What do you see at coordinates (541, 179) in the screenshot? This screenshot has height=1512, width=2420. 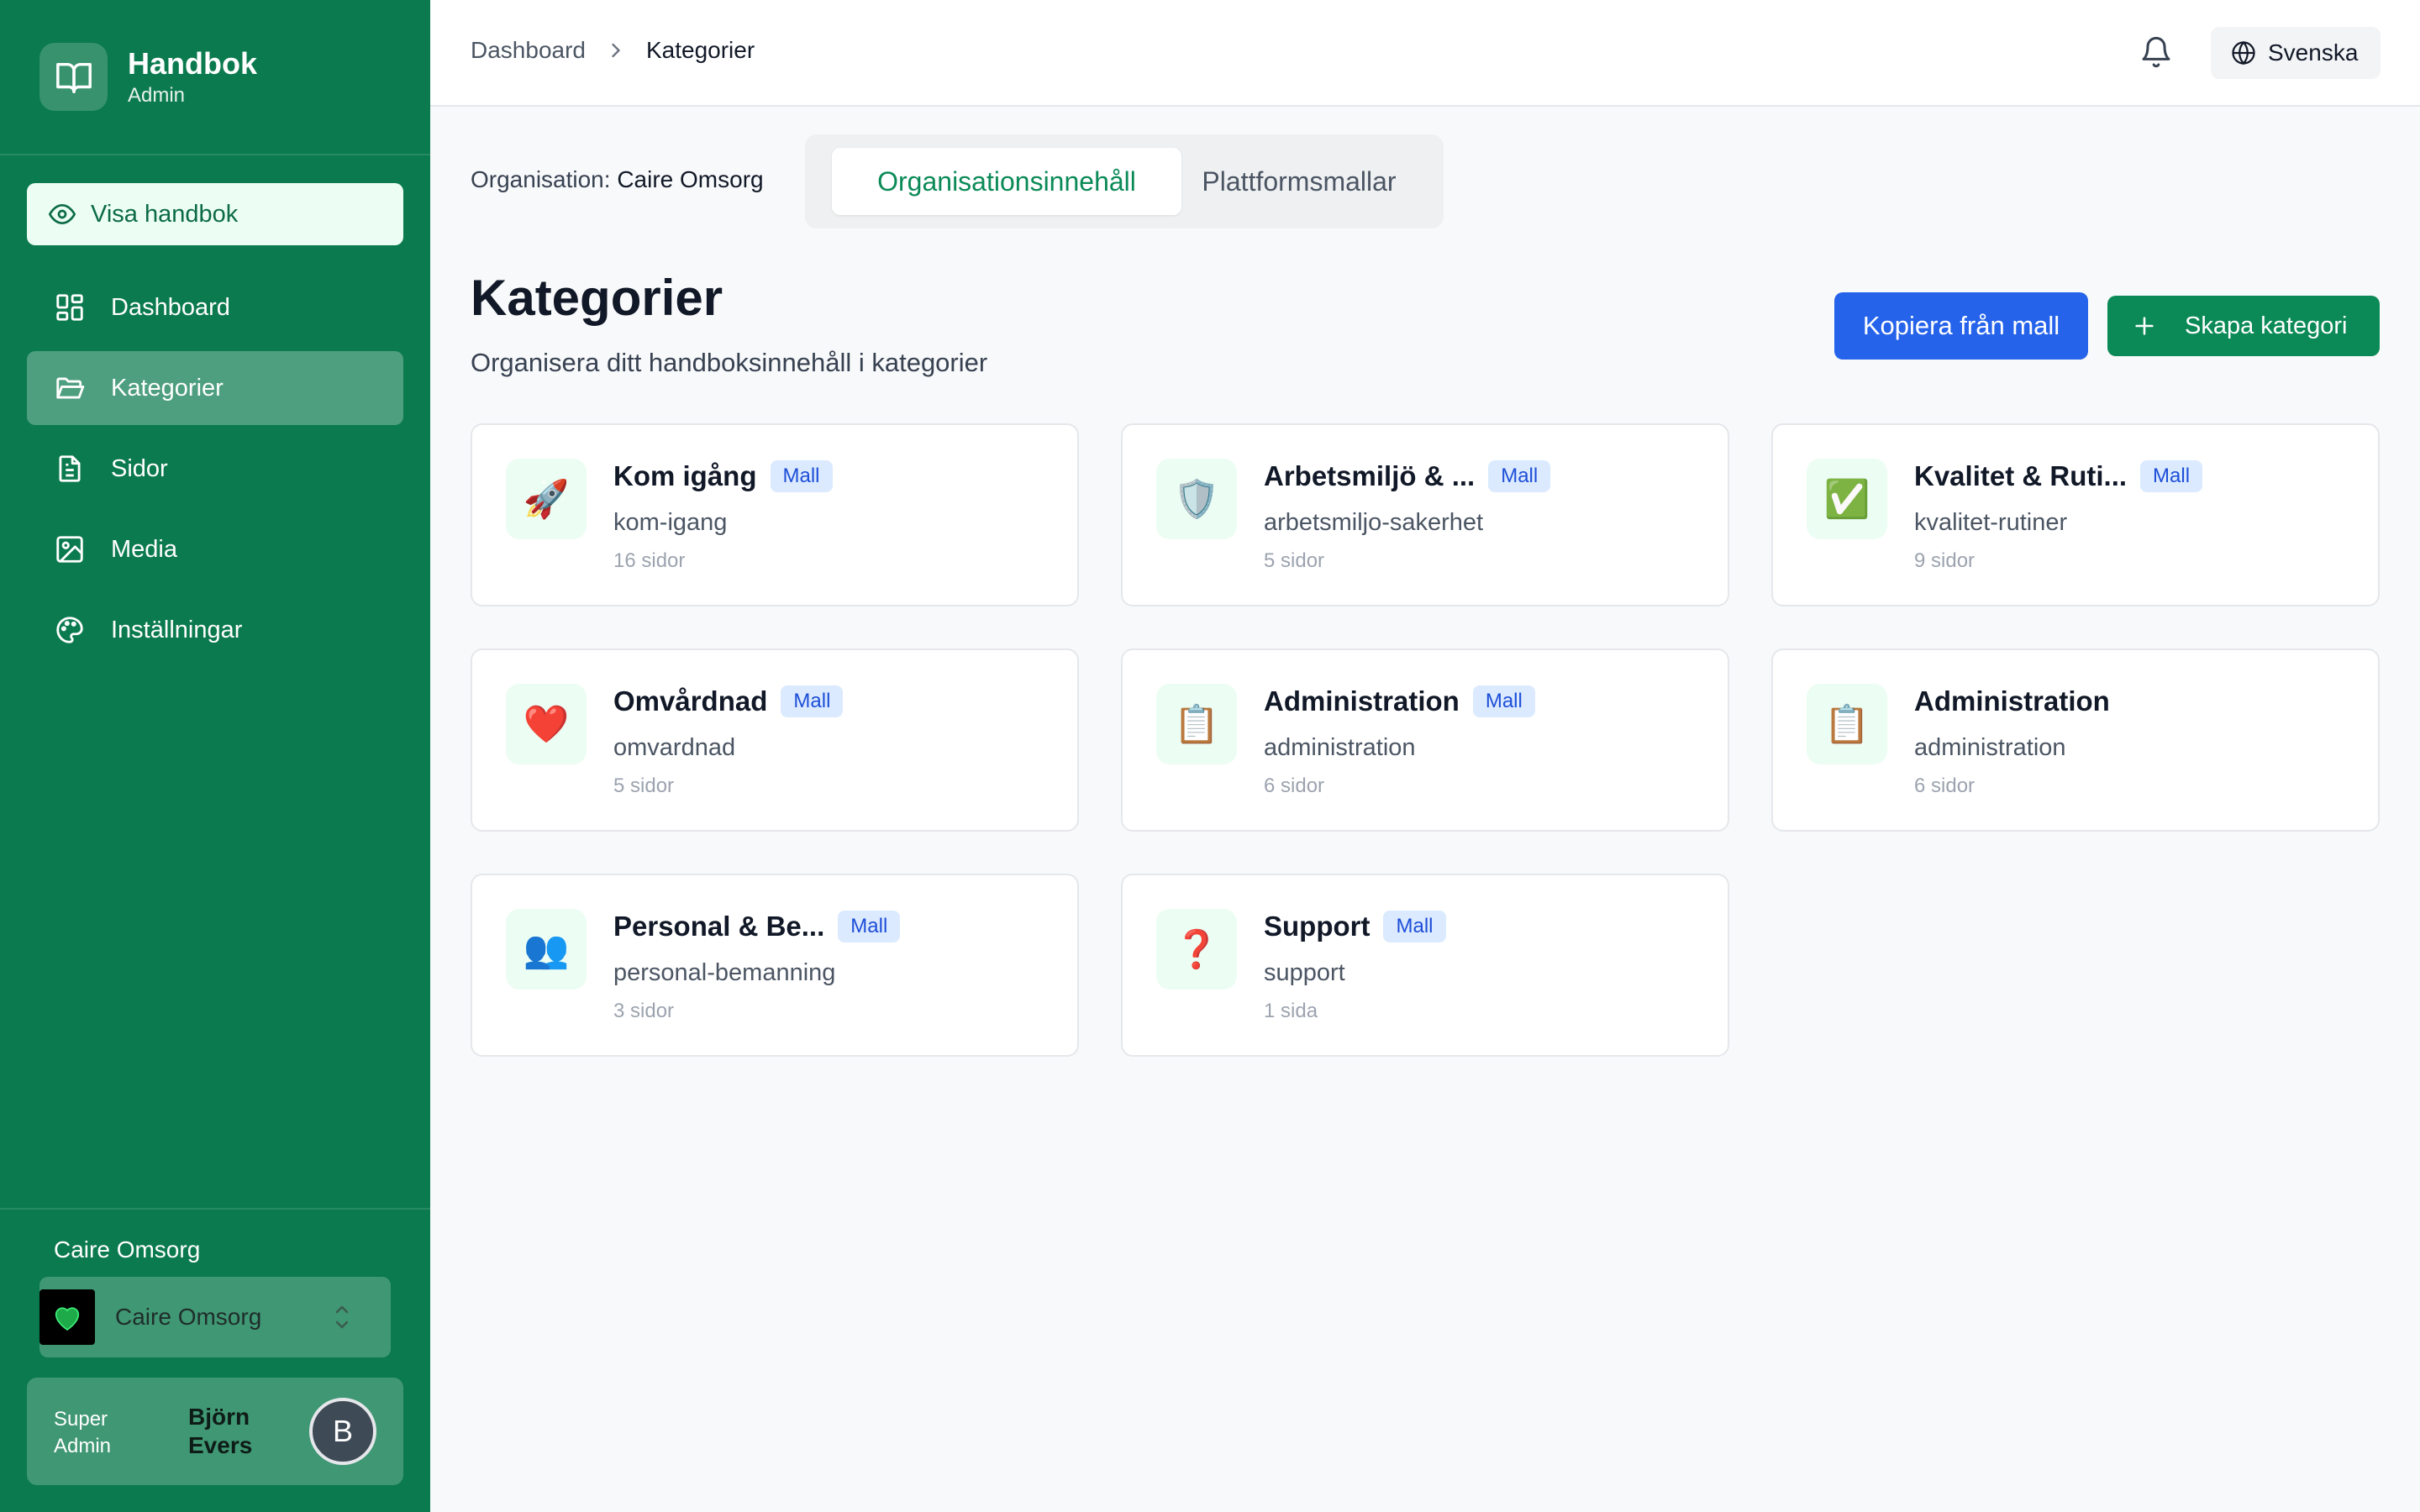 I see `organization-line-label: Organisation:` at bounding box center [541, 179].